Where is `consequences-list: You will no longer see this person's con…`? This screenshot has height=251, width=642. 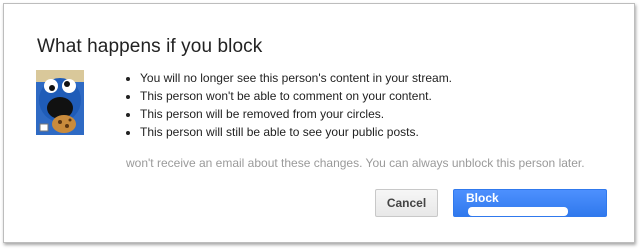
consequences-list: You will no longer see this person's con… is located at coordinates (287, 105).